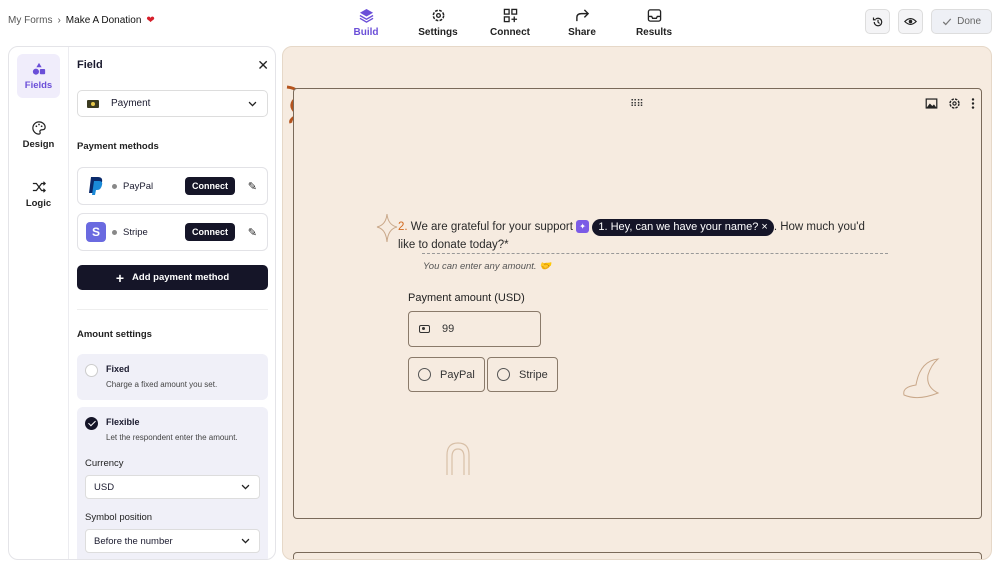 The image size is (1000, 568). I want to click on close-icon: ✕, so click(263, 65).